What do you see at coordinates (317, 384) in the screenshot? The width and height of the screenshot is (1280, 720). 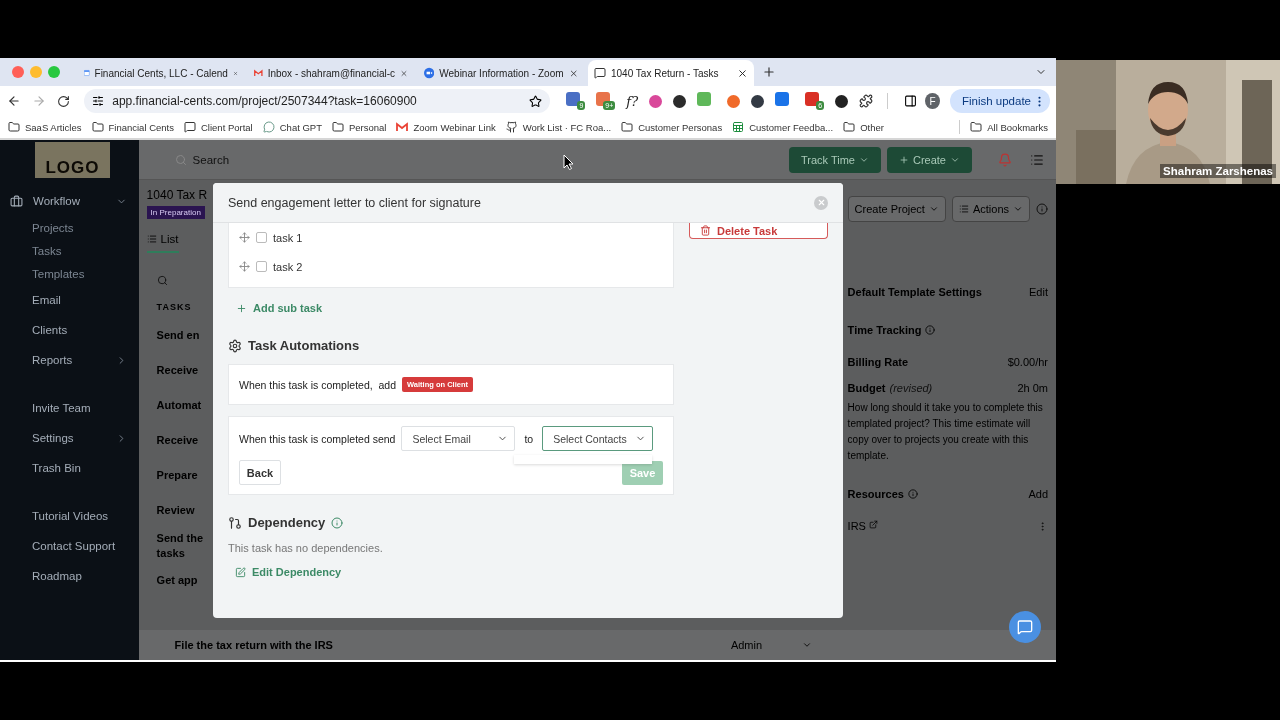 I see `rule-text: When this task is completed, add` at bounding box center [317, 384].